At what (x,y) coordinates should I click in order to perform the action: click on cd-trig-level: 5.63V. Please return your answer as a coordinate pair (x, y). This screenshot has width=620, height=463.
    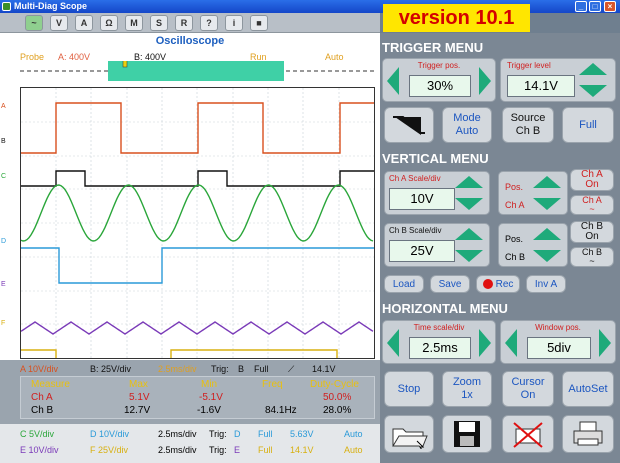
    Looking at the image, I should click on (302, 434).